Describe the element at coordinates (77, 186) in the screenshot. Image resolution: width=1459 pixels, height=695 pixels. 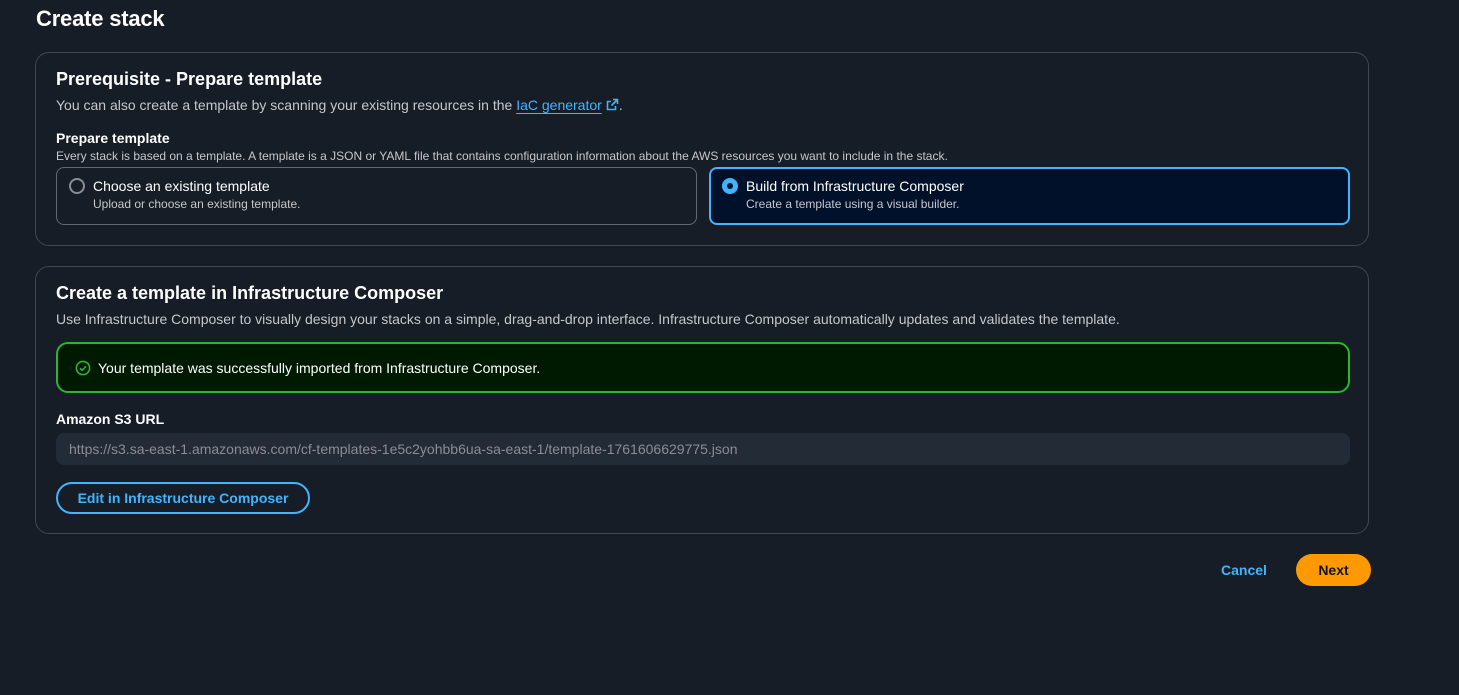
I see `radio-existing-template` at that location.